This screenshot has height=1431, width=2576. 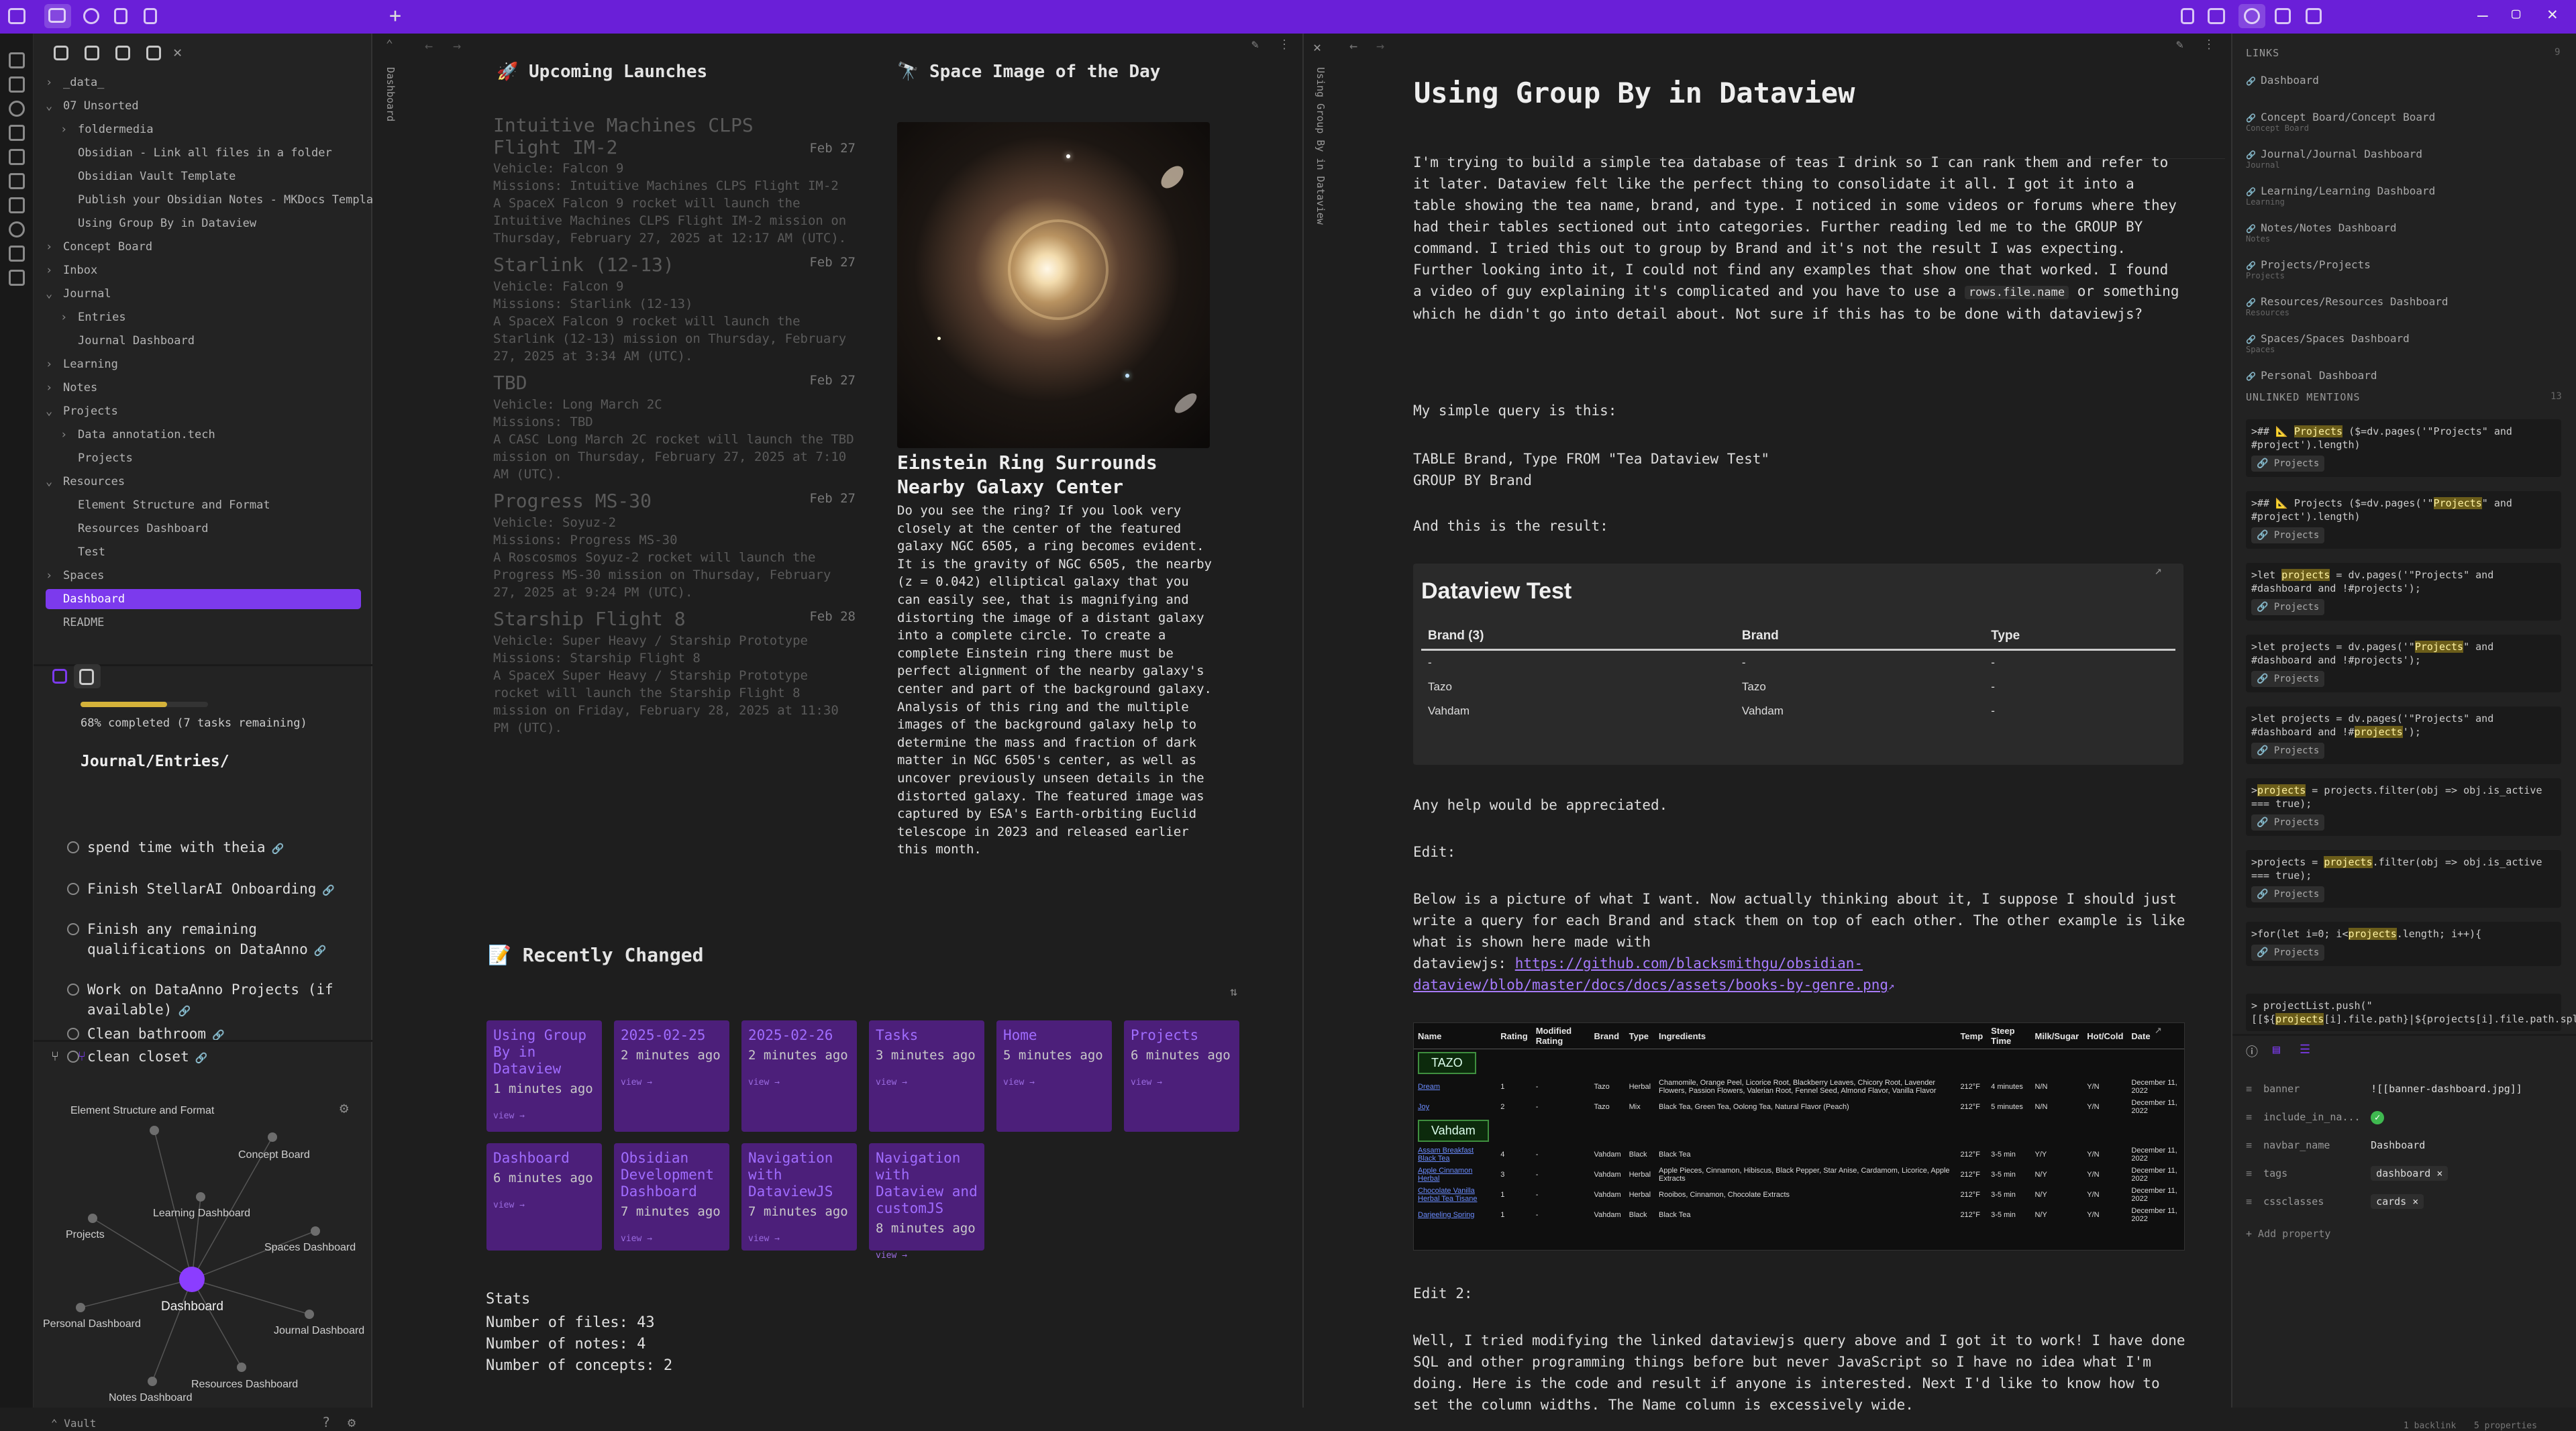 I want to click on terminal-icon, so click(x=17, y=157).